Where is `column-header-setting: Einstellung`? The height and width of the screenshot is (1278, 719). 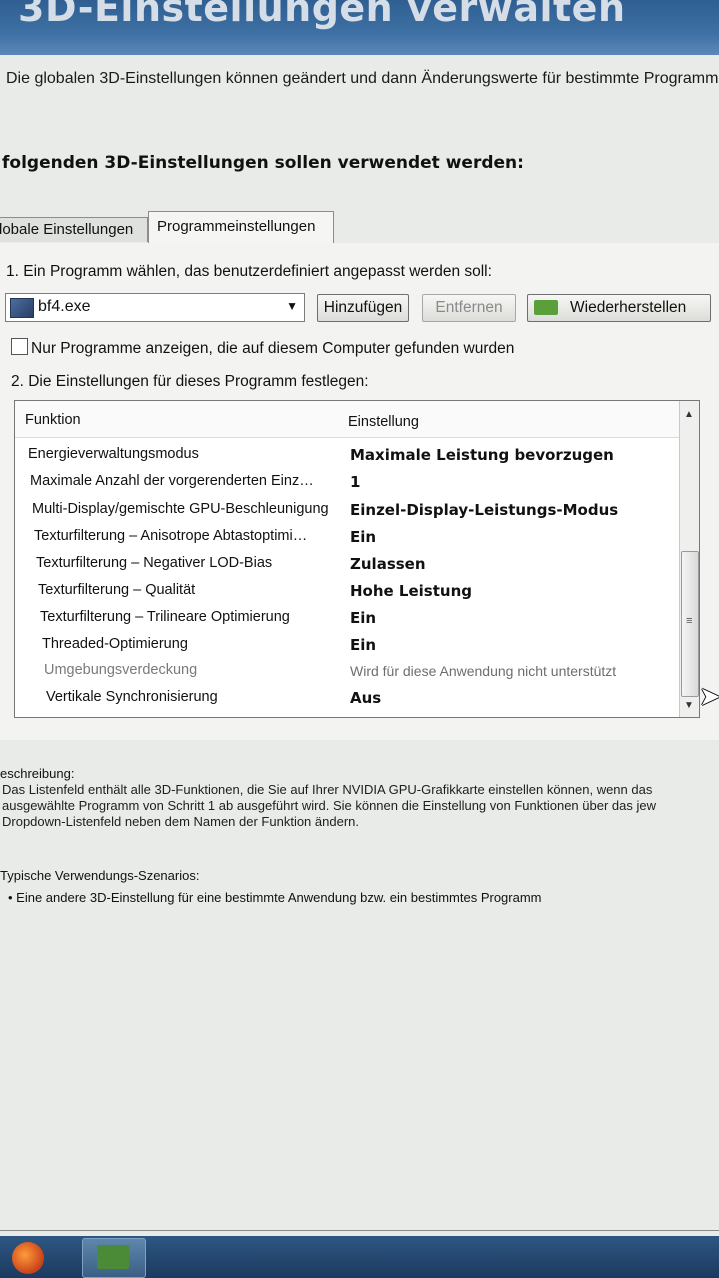
column-header-setting: Einstellung is located at coordinates (383, 422).